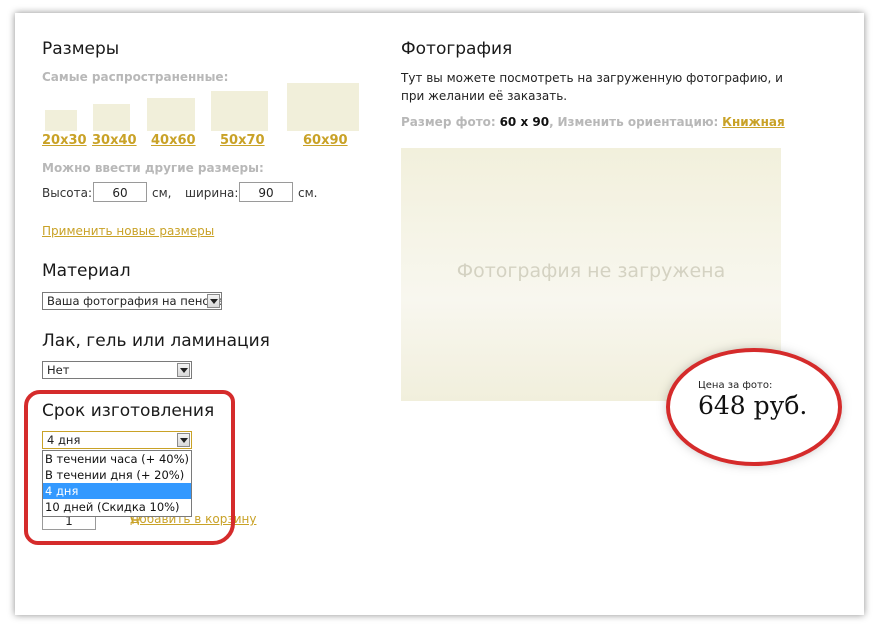 The height and width of the screenshot is (630, 880). What do you see at coordinates (325, 140) in the screenshot?
I see `size-link-60x90: 60x90` at bounding box center [325, 140].